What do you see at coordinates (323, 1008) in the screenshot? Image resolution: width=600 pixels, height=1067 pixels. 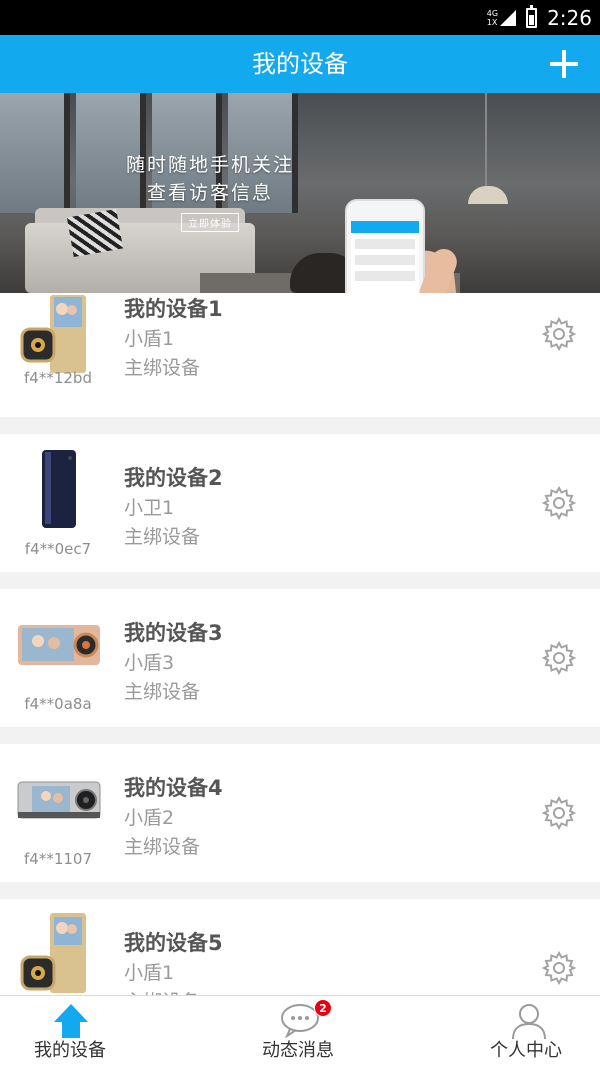 I see `message-count-badge: 2` at bounding box center [323, 1008].